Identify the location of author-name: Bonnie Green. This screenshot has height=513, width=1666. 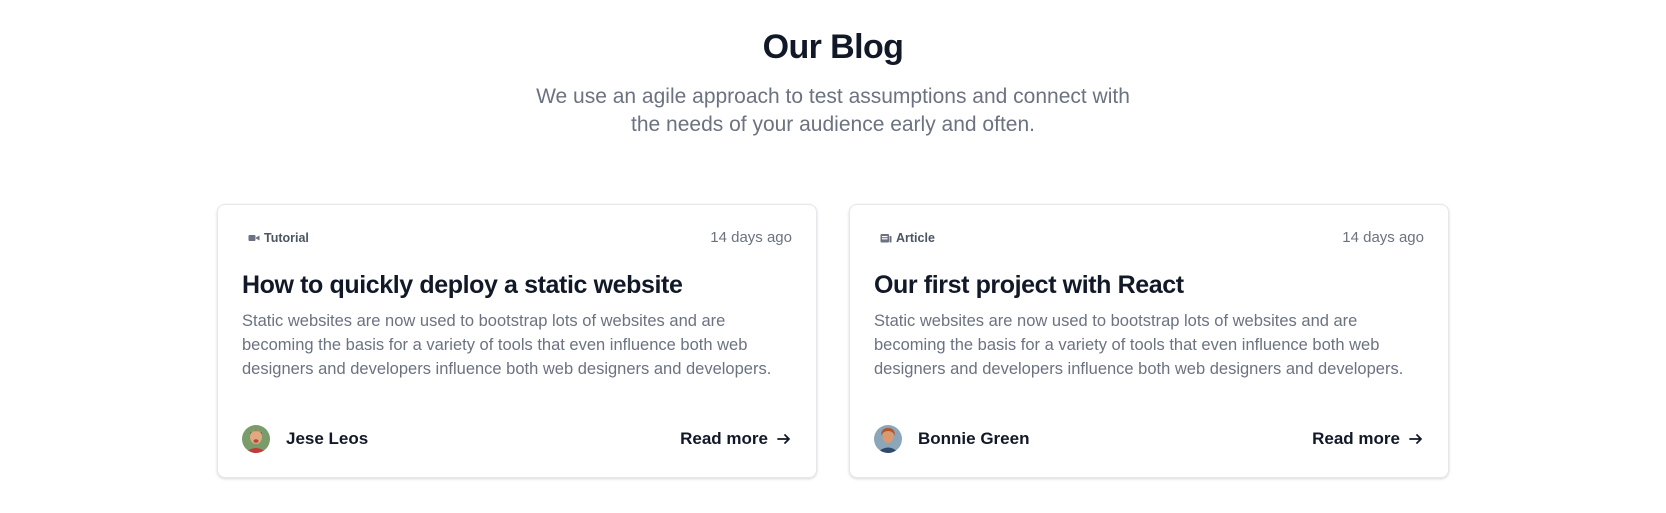
(973, 439).